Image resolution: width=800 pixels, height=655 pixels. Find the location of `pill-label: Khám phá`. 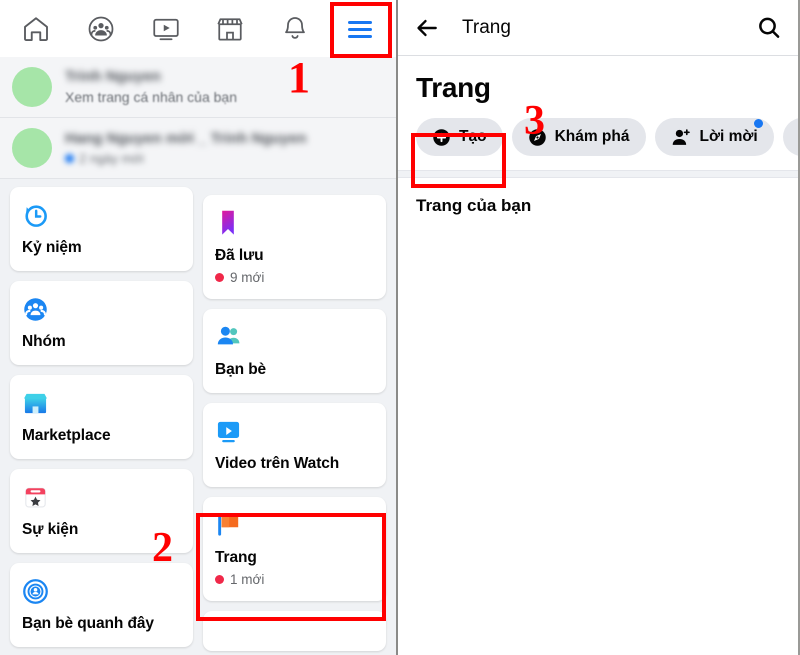

pill-label: Khám phá is located at coordinates (592, 136).